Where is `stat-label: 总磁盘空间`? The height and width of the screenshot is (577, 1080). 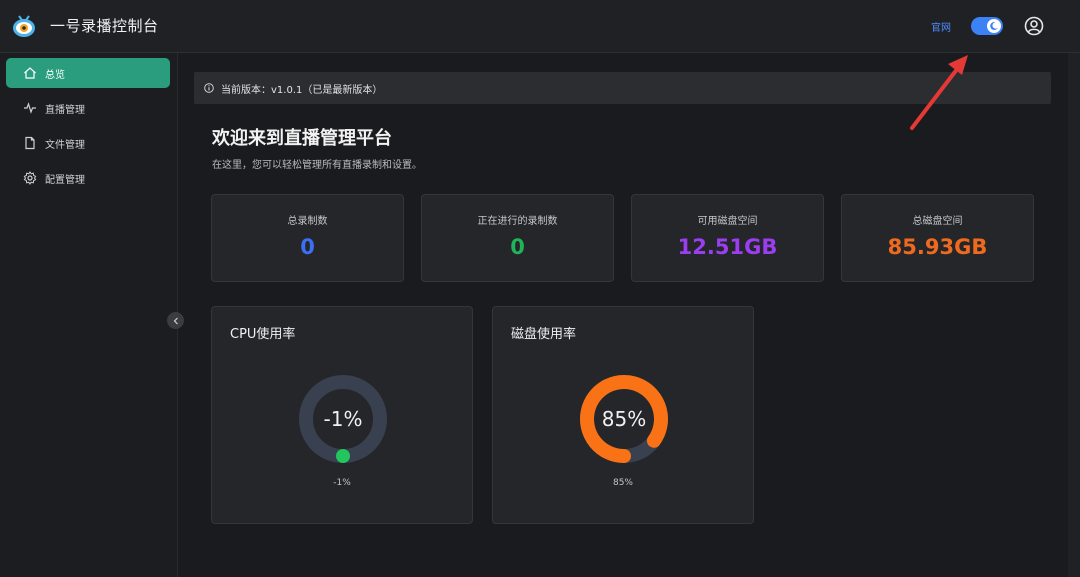
stat-label: 总磁盘空间 is located at coordinates (937, 221).